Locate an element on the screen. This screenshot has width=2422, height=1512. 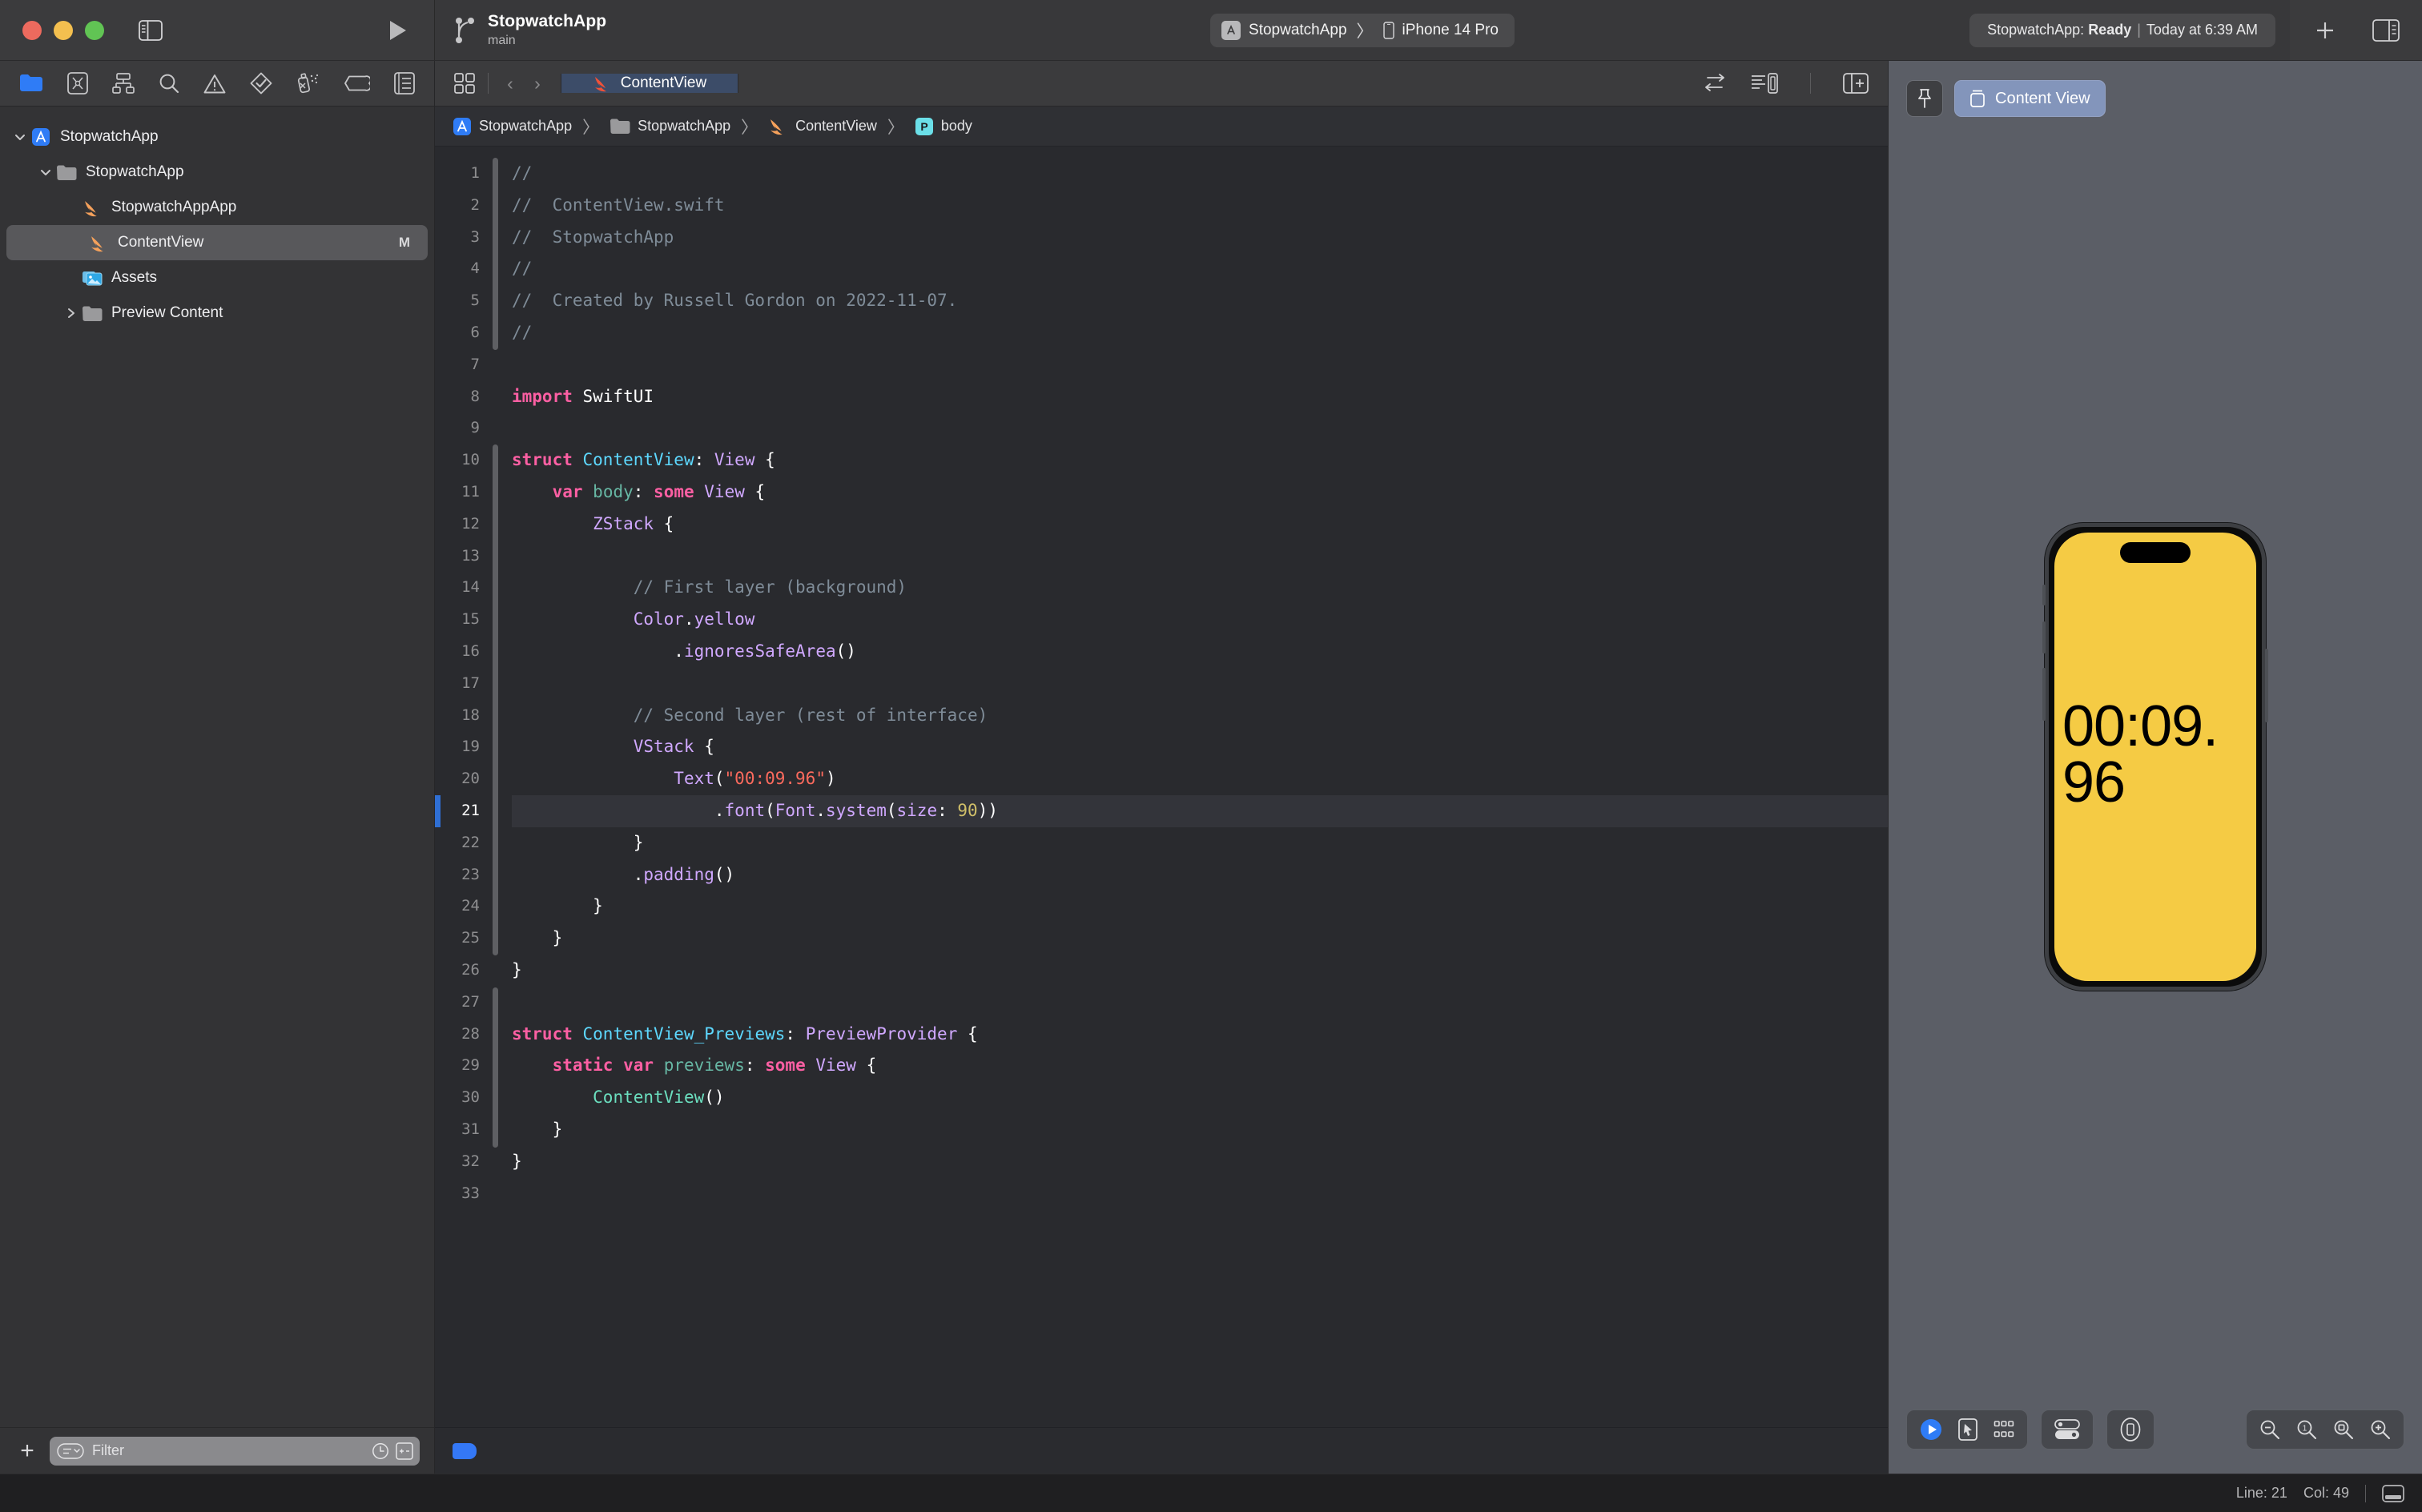
sidebar-item-debug-navigator is located at coordinates (308, 83).